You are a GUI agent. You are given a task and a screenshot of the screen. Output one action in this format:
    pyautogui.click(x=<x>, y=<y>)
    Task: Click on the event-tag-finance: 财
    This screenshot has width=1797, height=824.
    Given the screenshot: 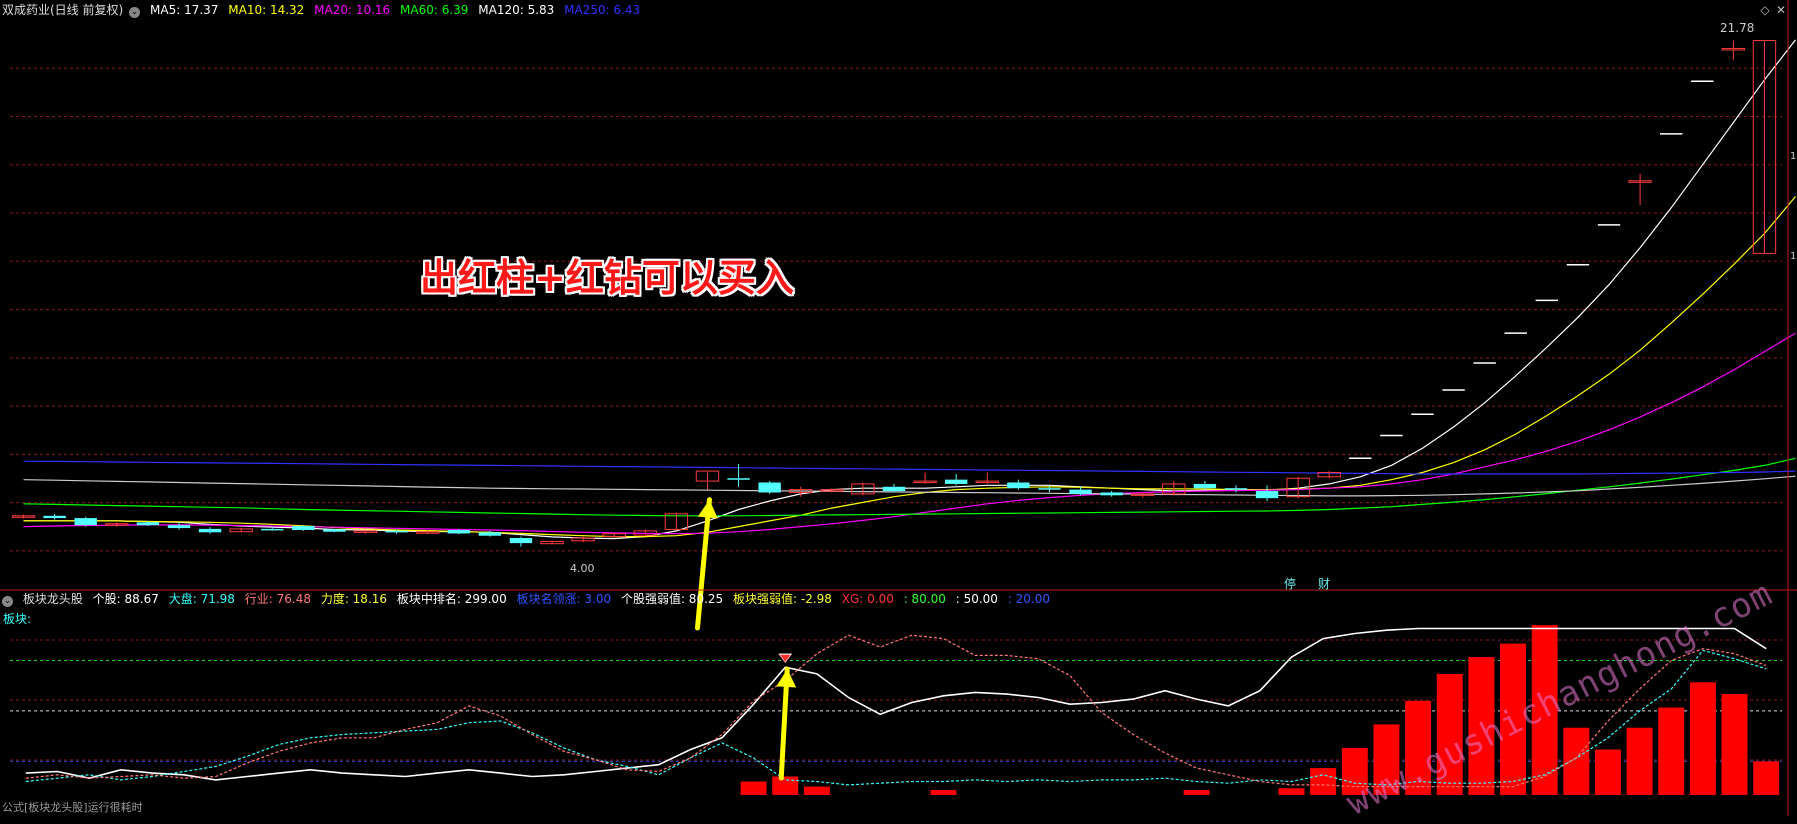 What is the action you would take?
    pyautogui.click(x=1324, y=583)
    